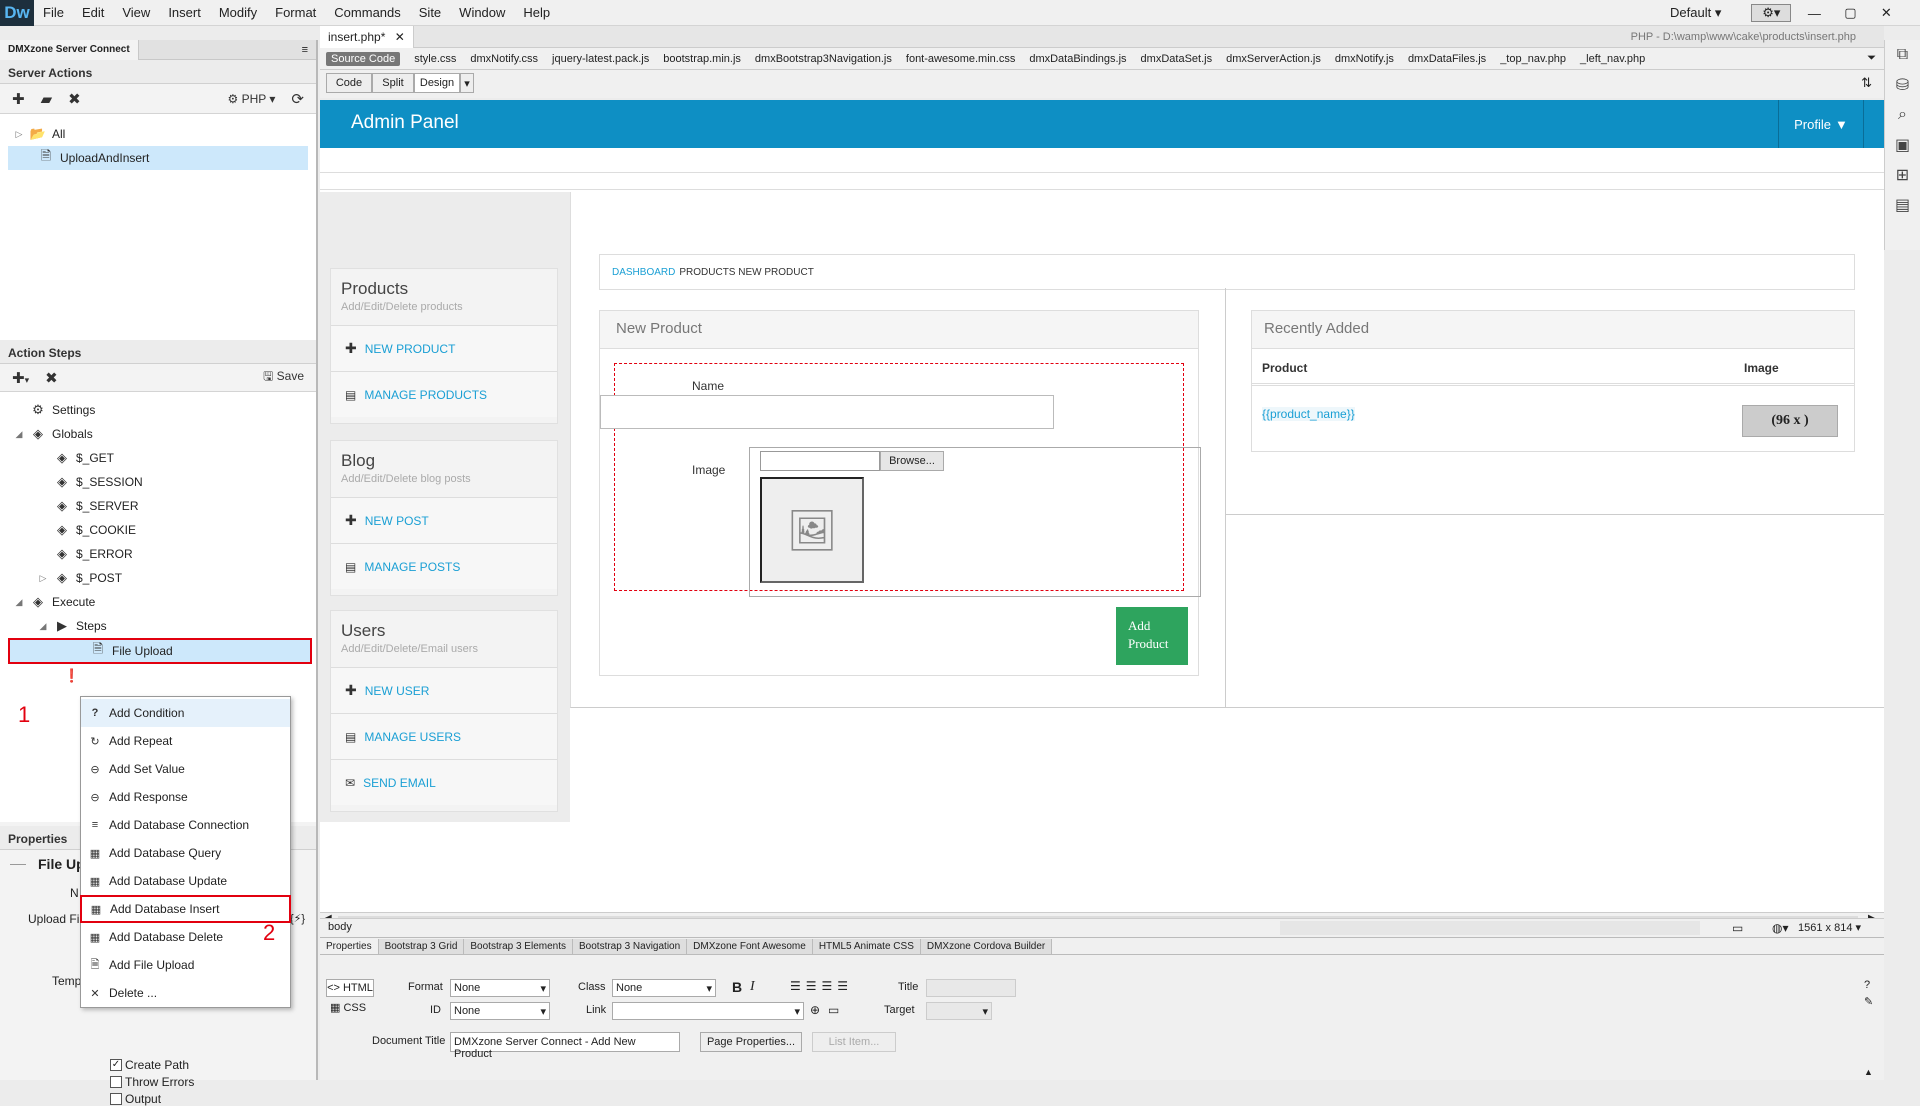  What do you see at coordinates (158, 626) in the screenshot?
I see `step-steps: ◢ ▶ Steps` at bounding box center [158, 626].